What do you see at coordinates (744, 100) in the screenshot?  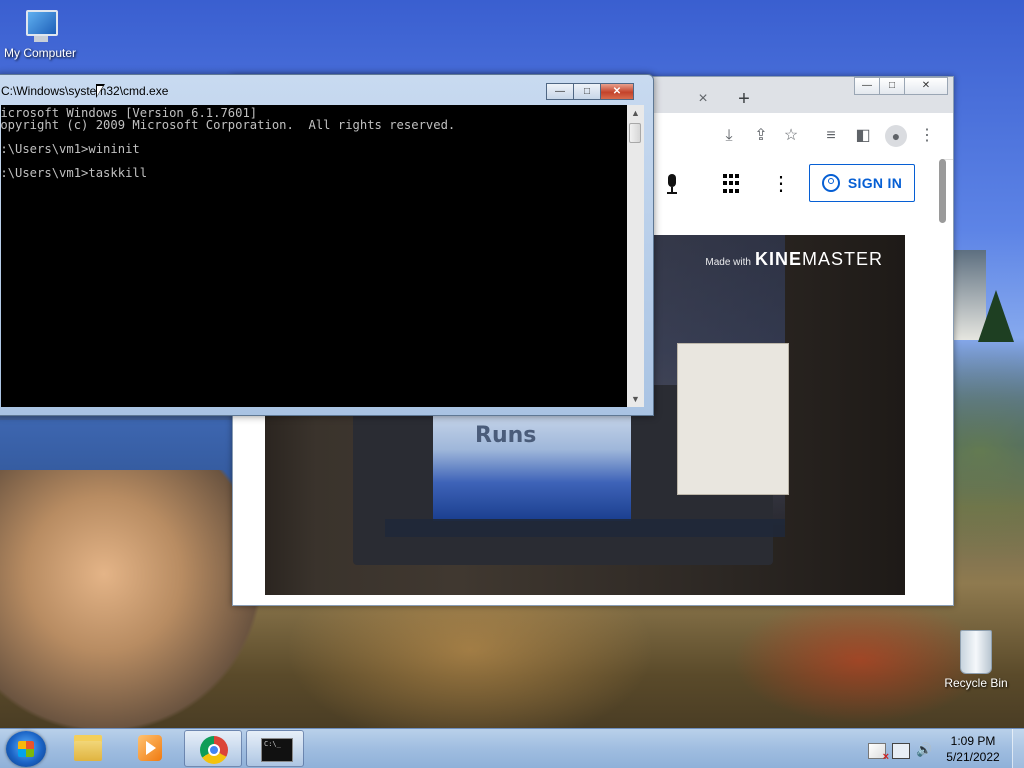 I see `new-tab-button: +` at bounding box center [744, 100].